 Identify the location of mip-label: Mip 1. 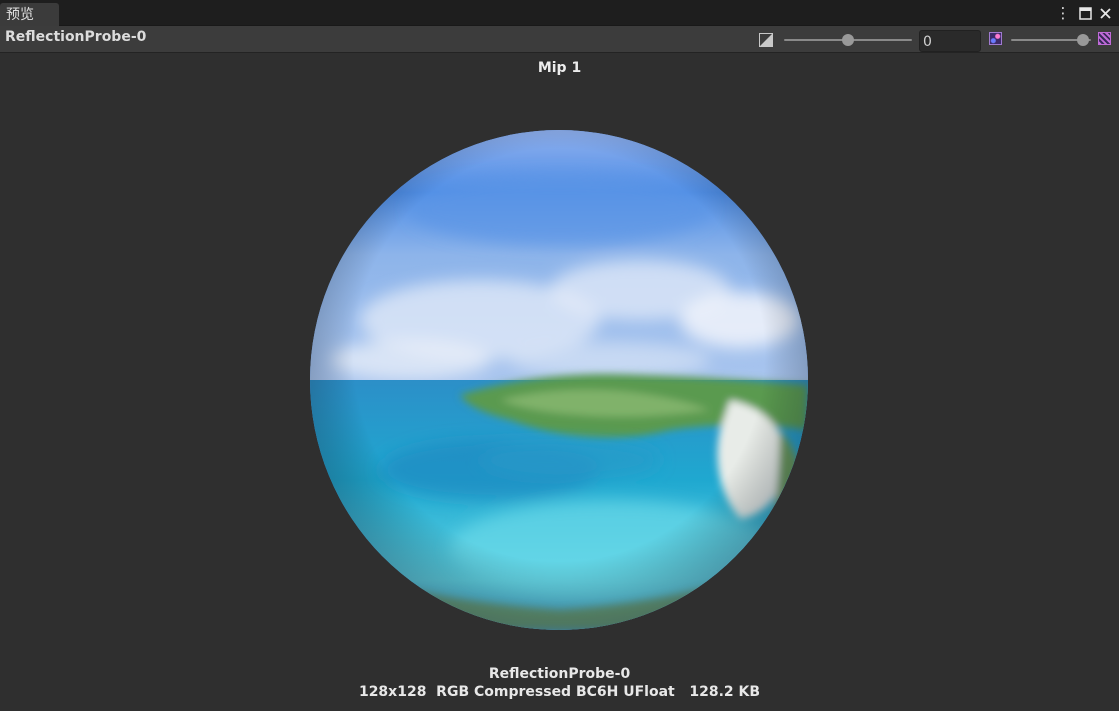
(559, 68).